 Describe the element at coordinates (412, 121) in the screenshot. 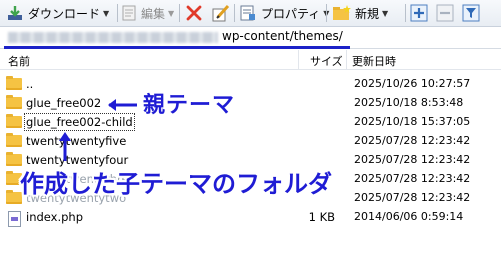

I see `file-modified: 2025/10/18 15:37:05` at that location.